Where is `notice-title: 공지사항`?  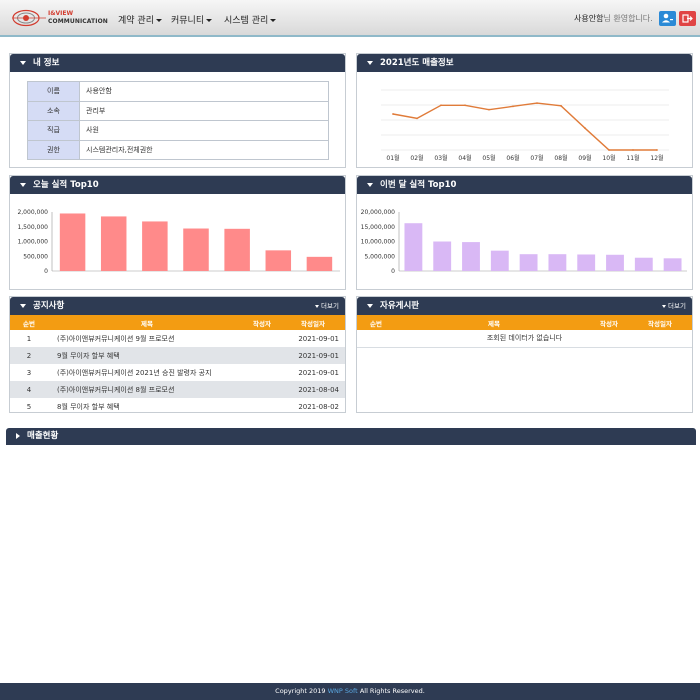 notice-title: 공지사항 is located at coordinates (49, 306).